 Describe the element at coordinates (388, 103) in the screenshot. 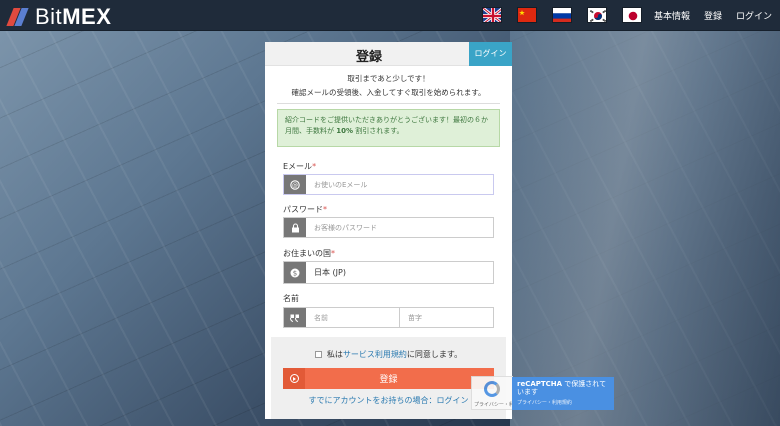

I see `divider` at that location.